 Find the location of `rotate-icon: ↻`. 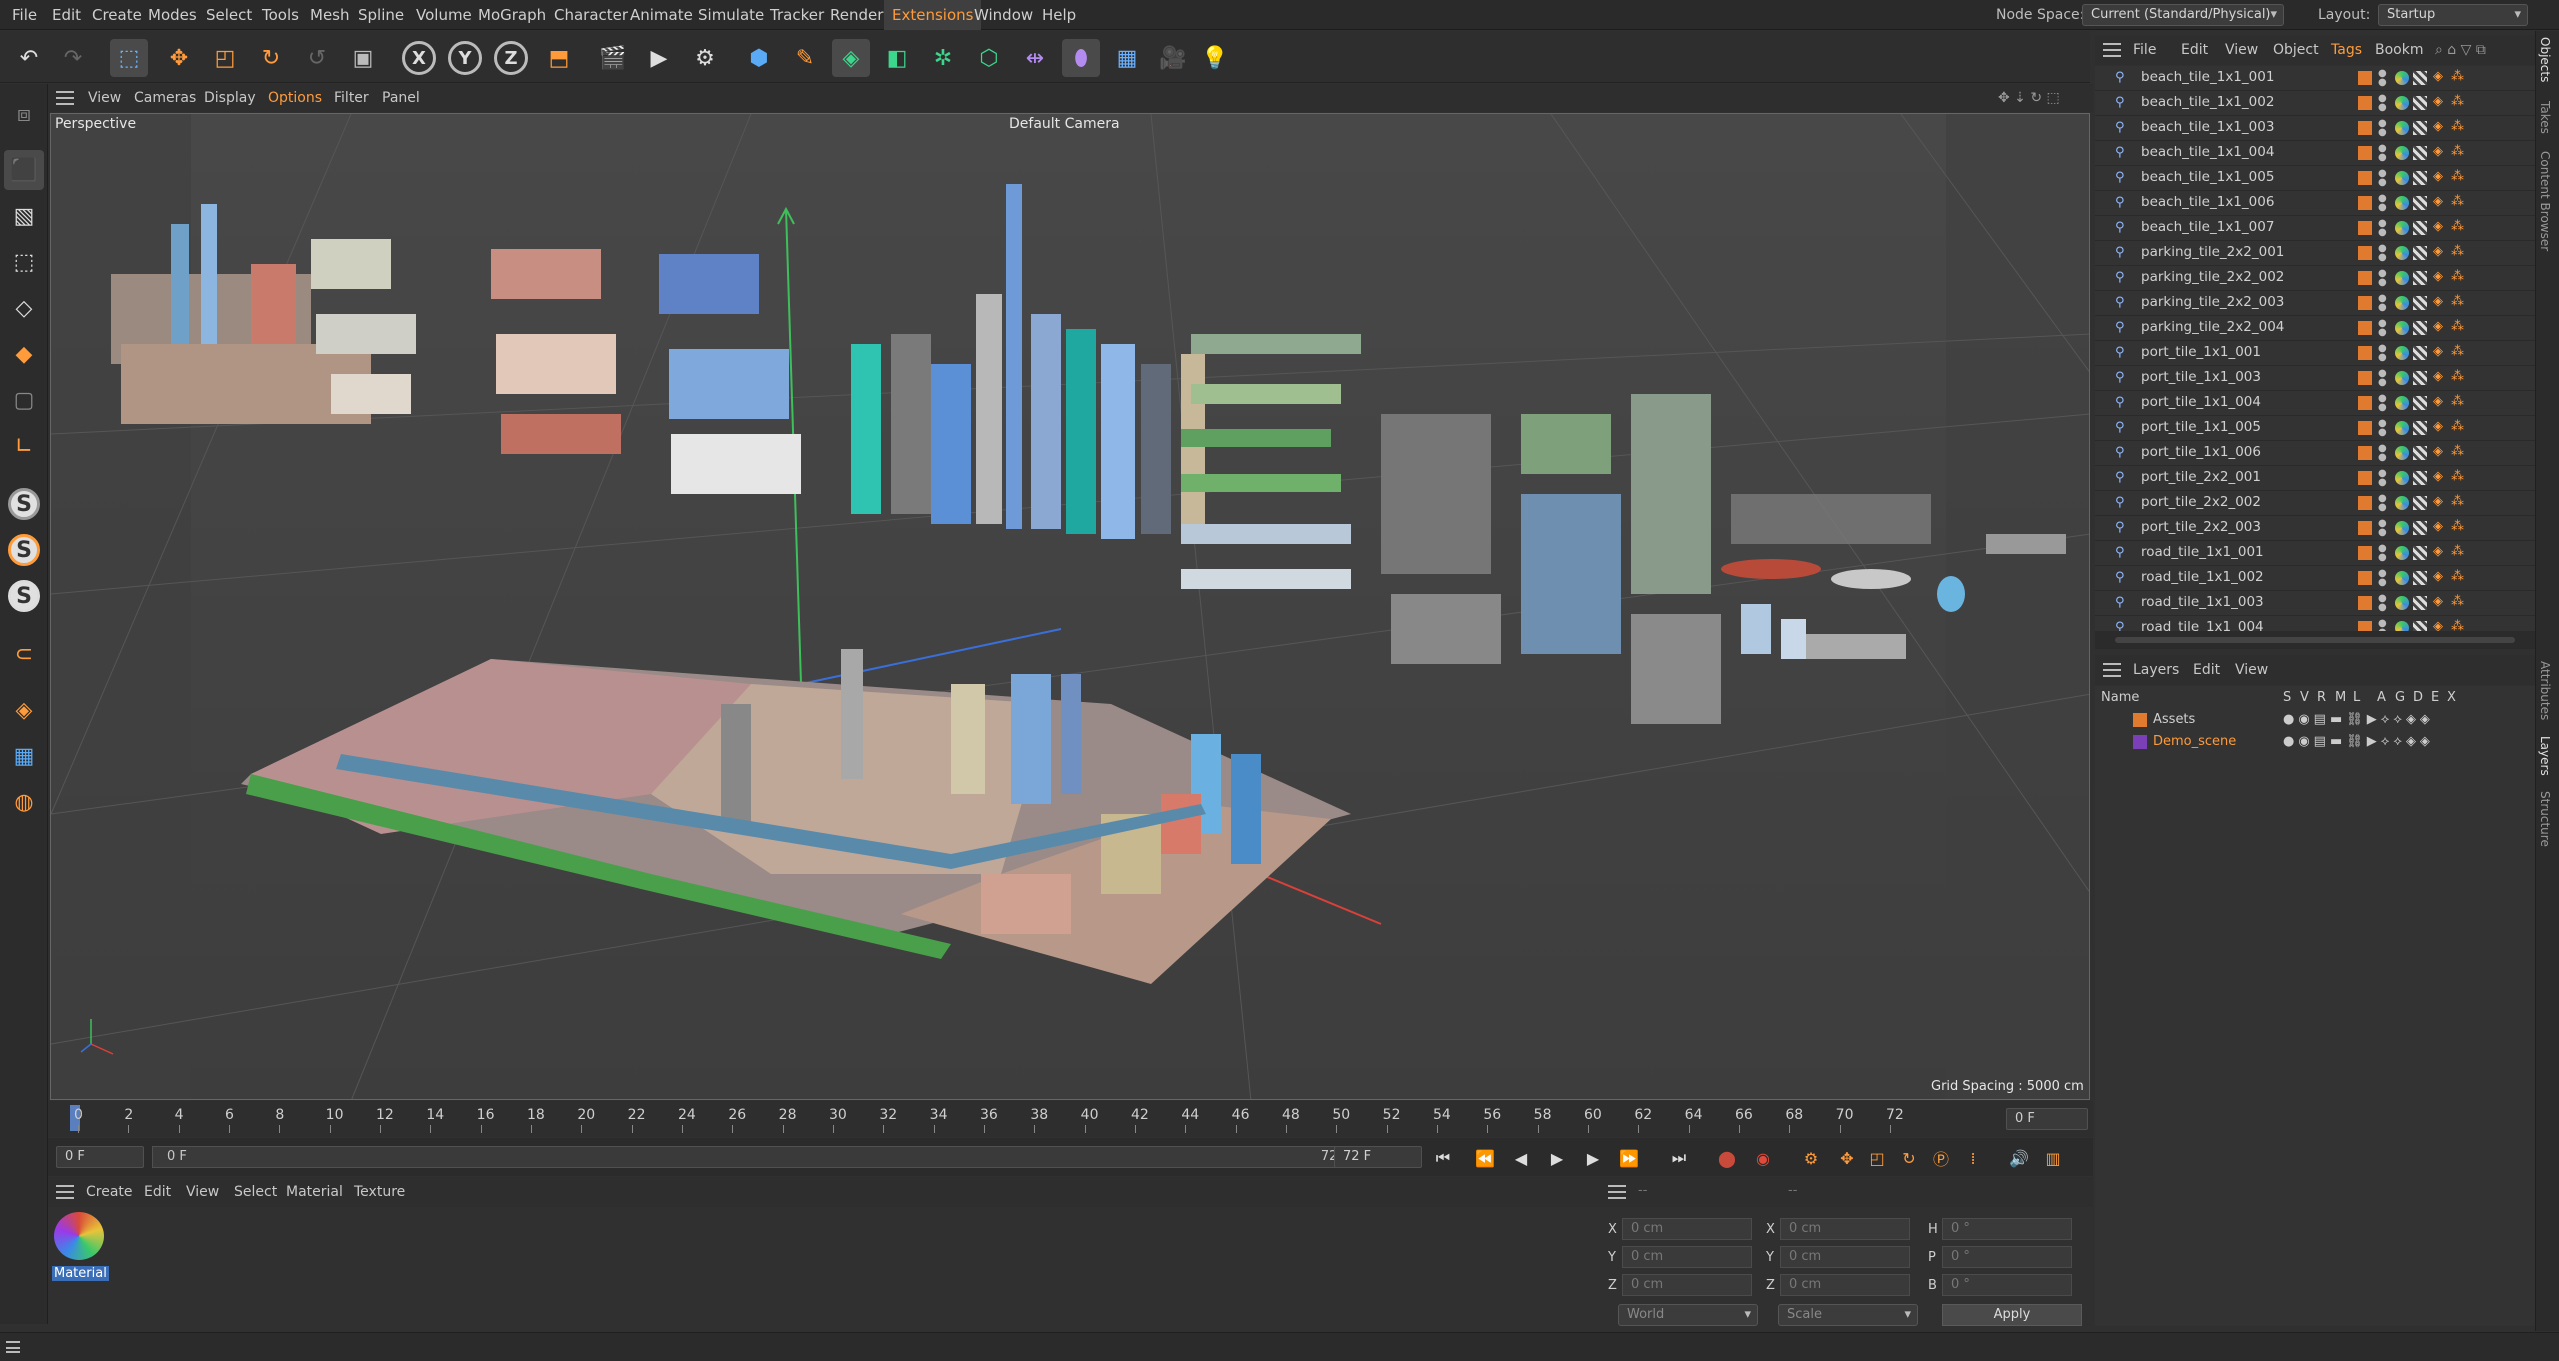

rotate-icon: ↻ is located at coordinates (271, 58).